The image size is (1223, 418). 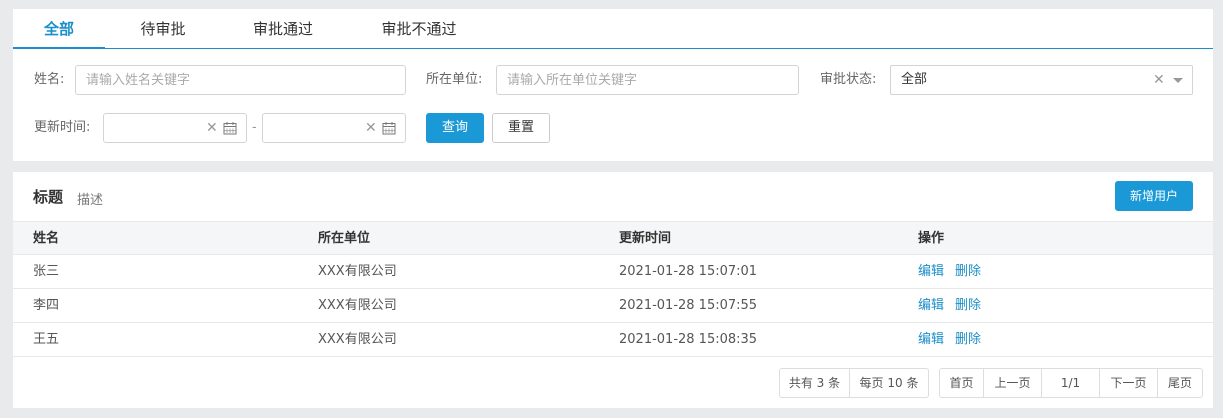 What do you see at coordinates (815, 383) in the screenshot?
I see `pager-total: 共有 3 条` at bounding box center [815, 383].